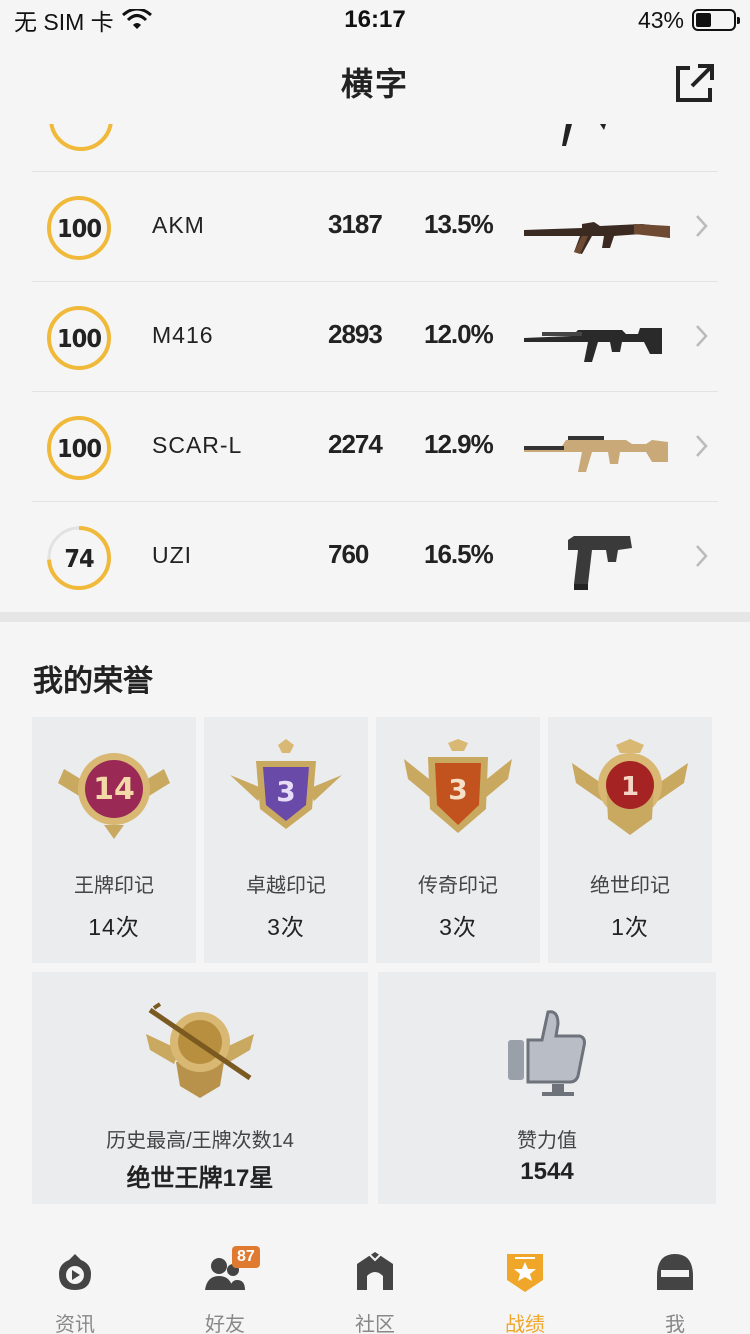 The height and width of the screenshot is (1334, 750). What do you see at coordinates (660, 19) in the screenshot?
I see `battery-percent: 43%` at bounding box center [660, 19].